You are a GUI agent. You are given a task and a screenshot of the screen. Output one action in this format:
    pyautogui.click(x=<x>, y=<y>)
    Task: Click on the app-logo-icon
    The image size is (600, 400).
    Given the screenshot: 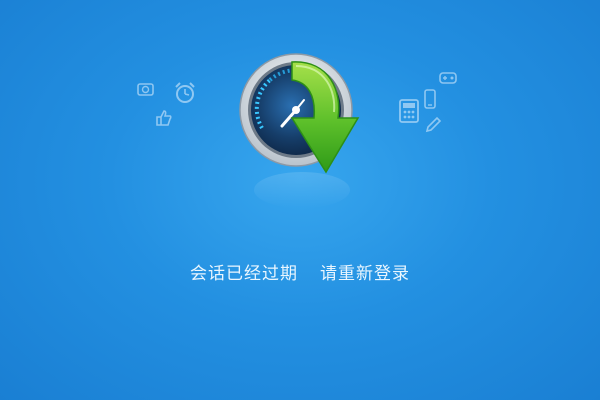 What is the action you would take?
    pyautogui.click(x=299, y=130)
    